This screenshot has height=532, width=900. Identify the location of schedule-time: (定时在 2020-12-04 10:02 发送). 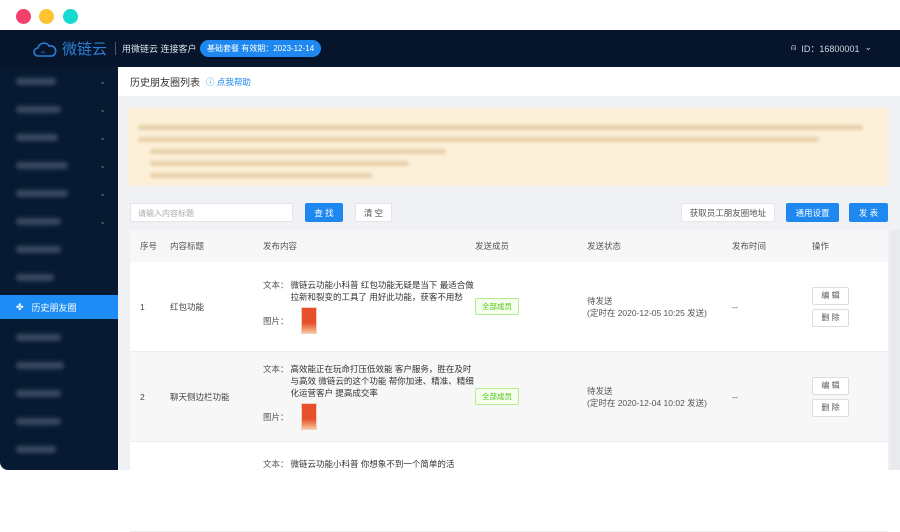
(647, 402).